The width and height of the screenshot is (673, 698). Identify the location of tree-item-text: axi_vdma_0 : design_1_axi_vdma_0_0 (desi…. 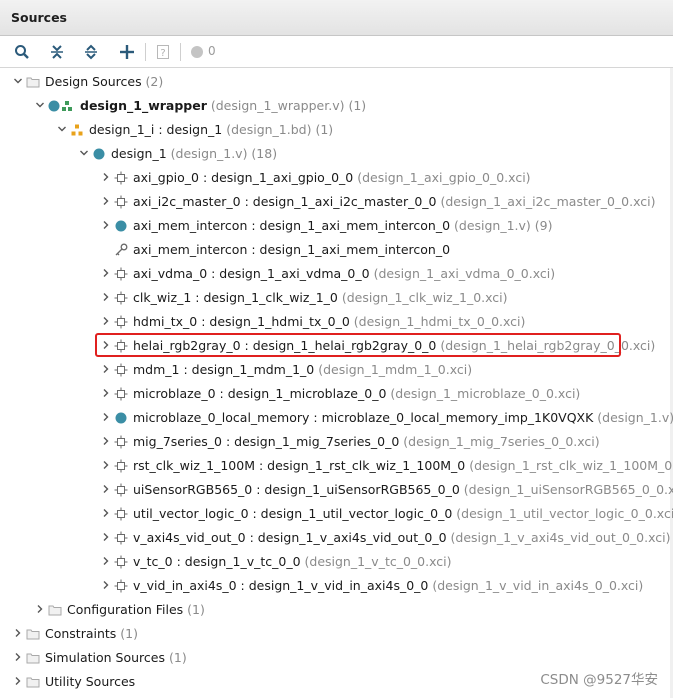
(344, 273).